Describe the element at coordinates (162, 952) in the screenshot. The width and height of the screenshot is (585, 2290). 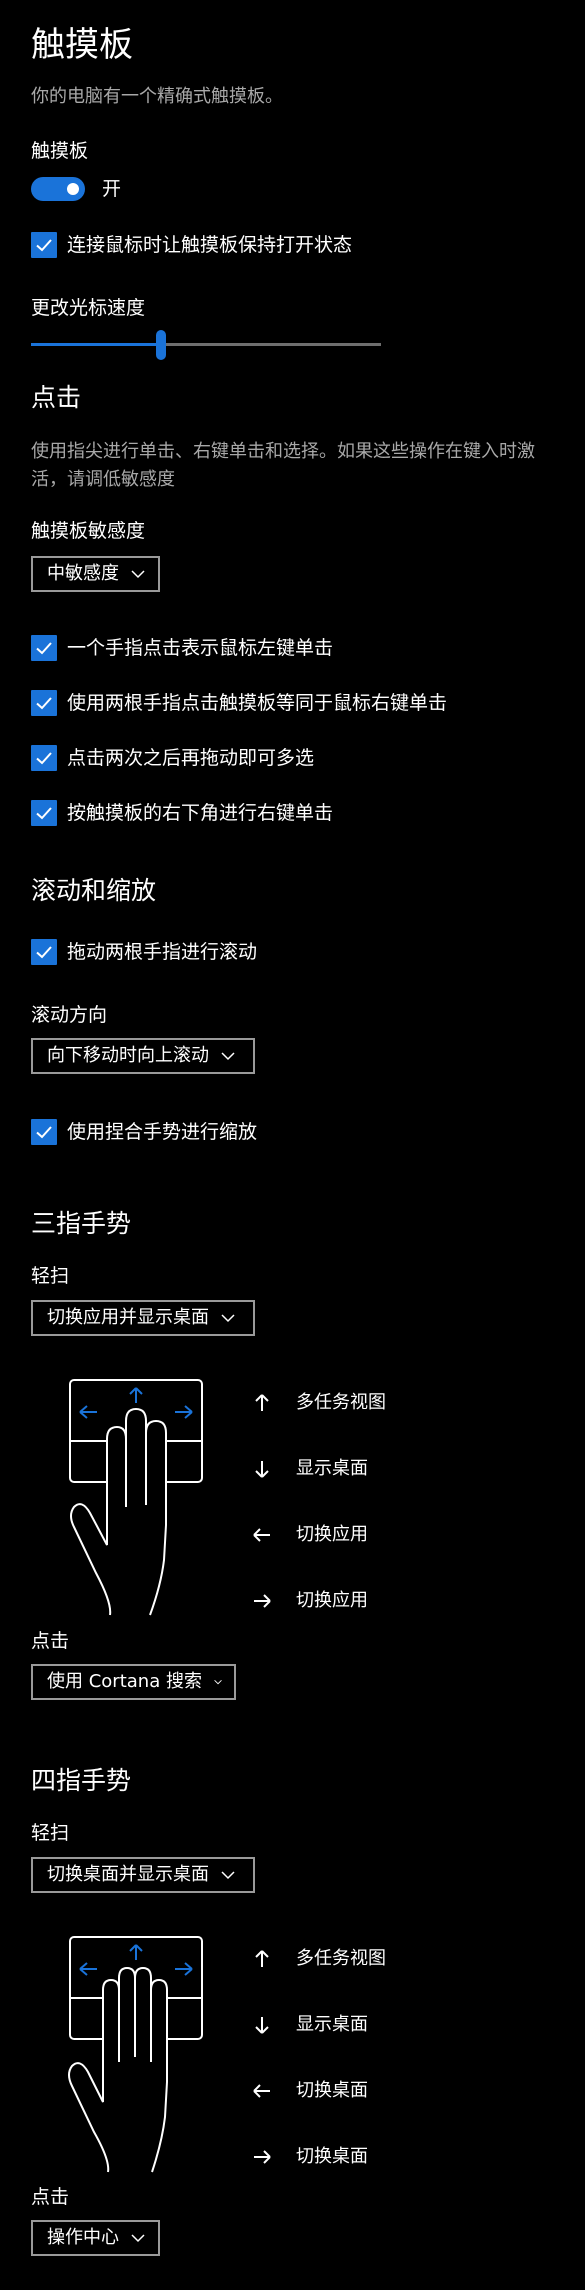
I see `drag-scroll-label: 拖动两根手指进行滚动` at that location.